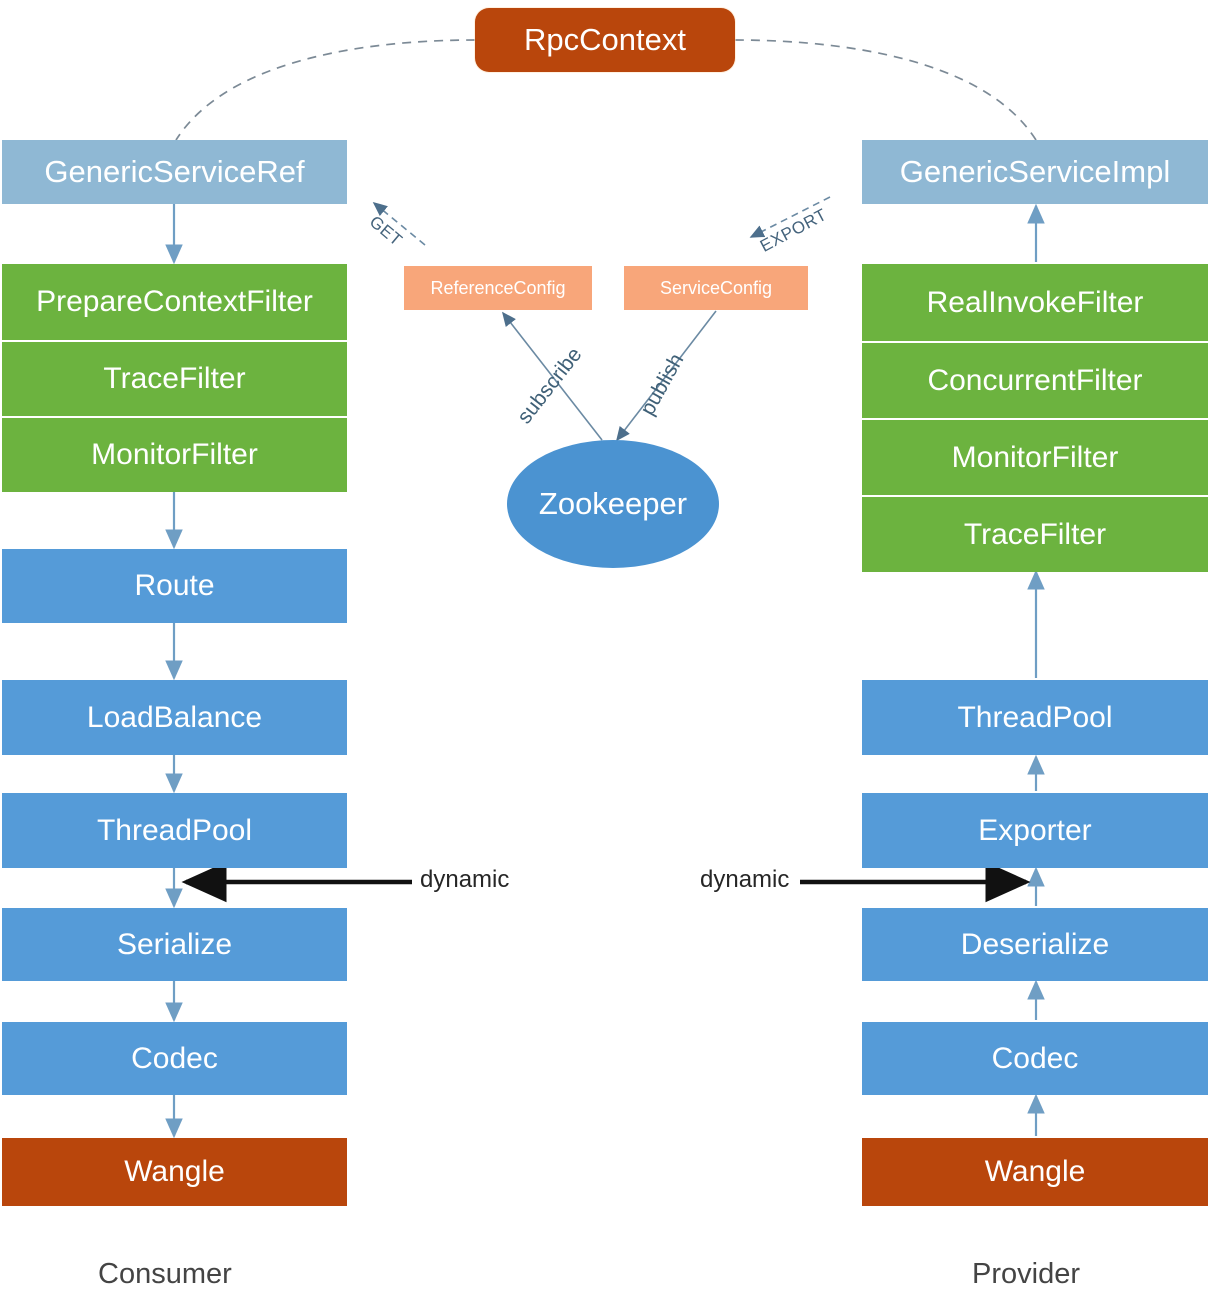 This screenshot has height=1310, width=1210. I want to click on node-consumer-filter-0-label: PrepareContextFilter, so click(174, 302).